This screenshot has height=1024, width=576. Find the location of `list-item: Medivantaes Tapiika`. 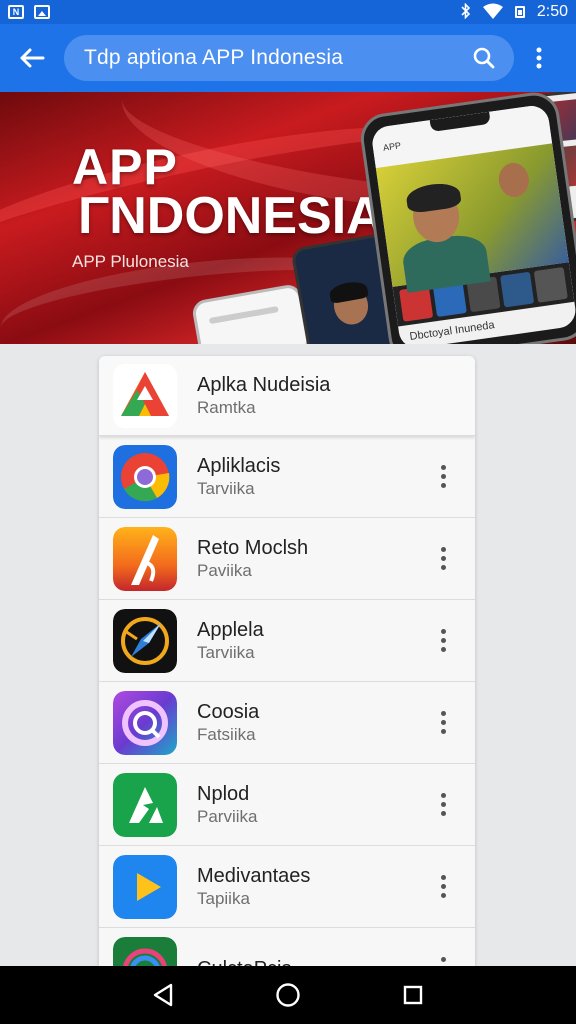

list-item: Medivantaes Tapiika is located at coordinates (287, 887).